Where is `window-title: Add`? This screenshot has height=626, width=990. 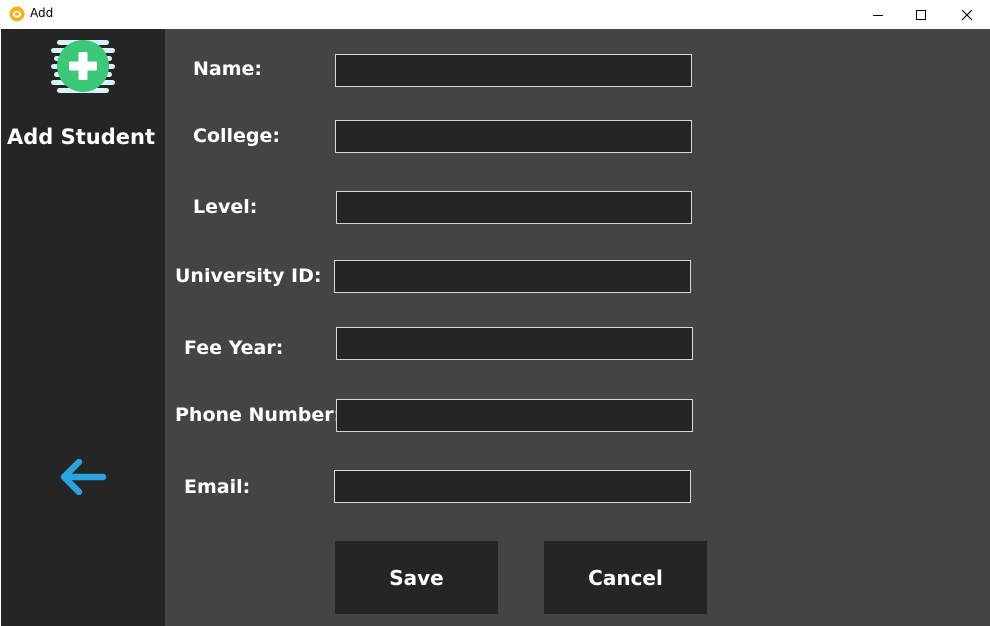
window-title: Add is located at coordinates (42, 13).